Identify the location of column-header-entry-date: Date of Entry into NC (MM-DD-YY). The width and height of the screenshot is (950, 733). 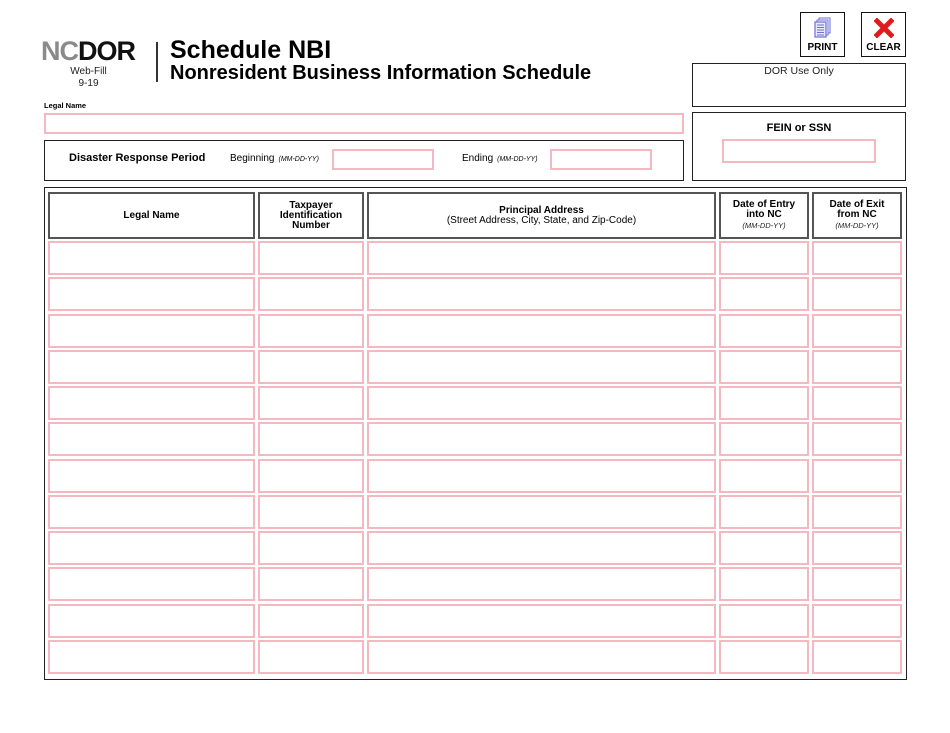
(764, 215).